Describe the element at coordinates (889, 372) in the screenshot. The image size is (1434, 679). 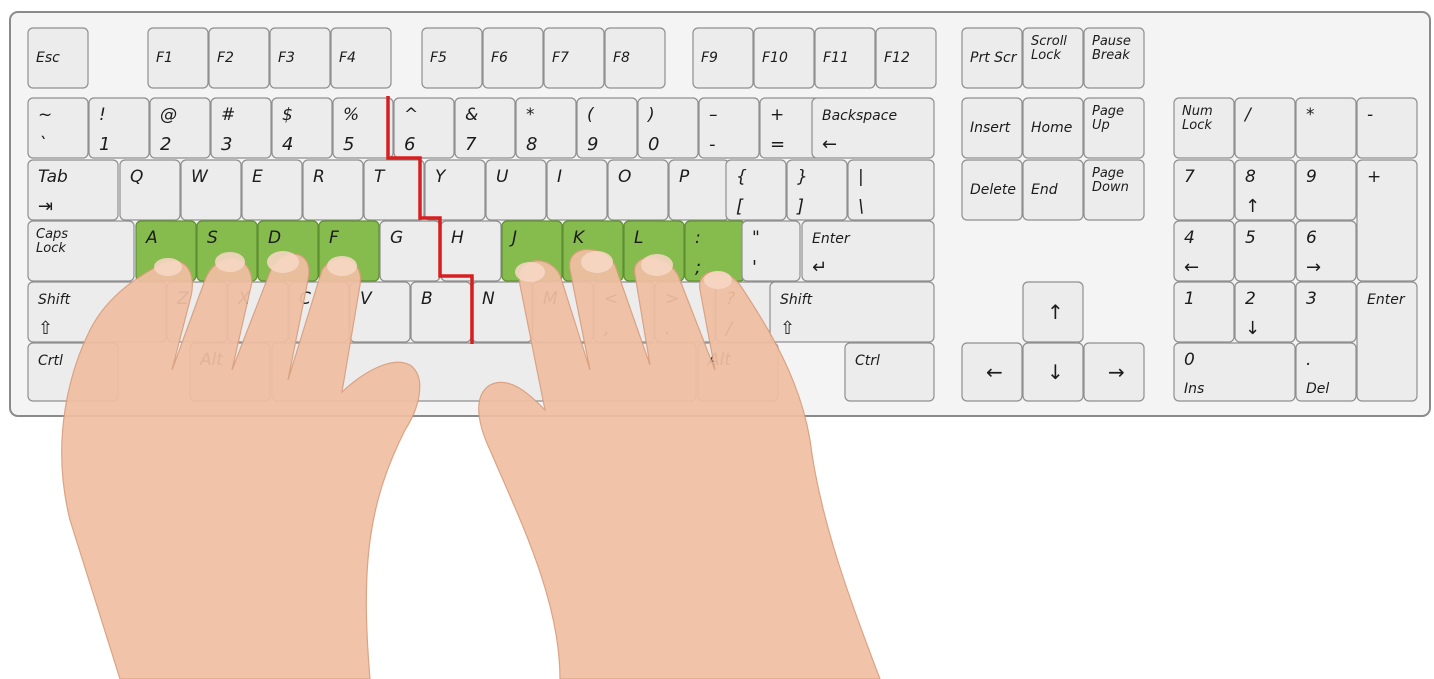
I see `key-rctrl: Ctrl` at that location.